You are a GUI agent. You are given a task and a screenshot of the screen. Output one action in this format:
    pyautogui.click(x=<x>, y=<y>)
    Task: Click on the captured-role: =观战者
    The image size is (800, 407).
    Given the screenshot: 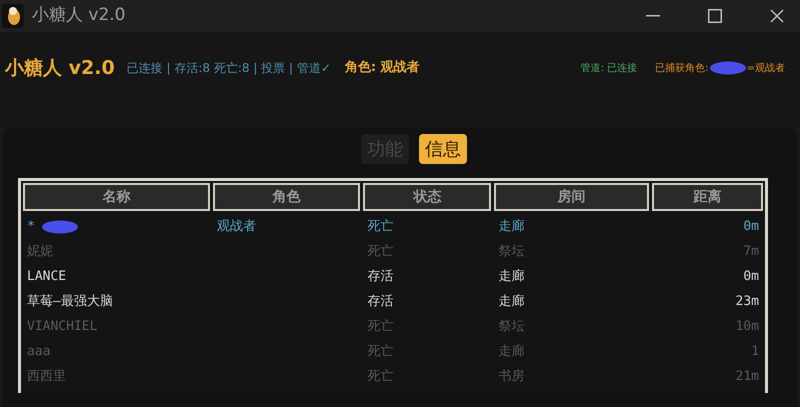 What is the action you would take?
    pyautogui.click(x=765, y=69)
    